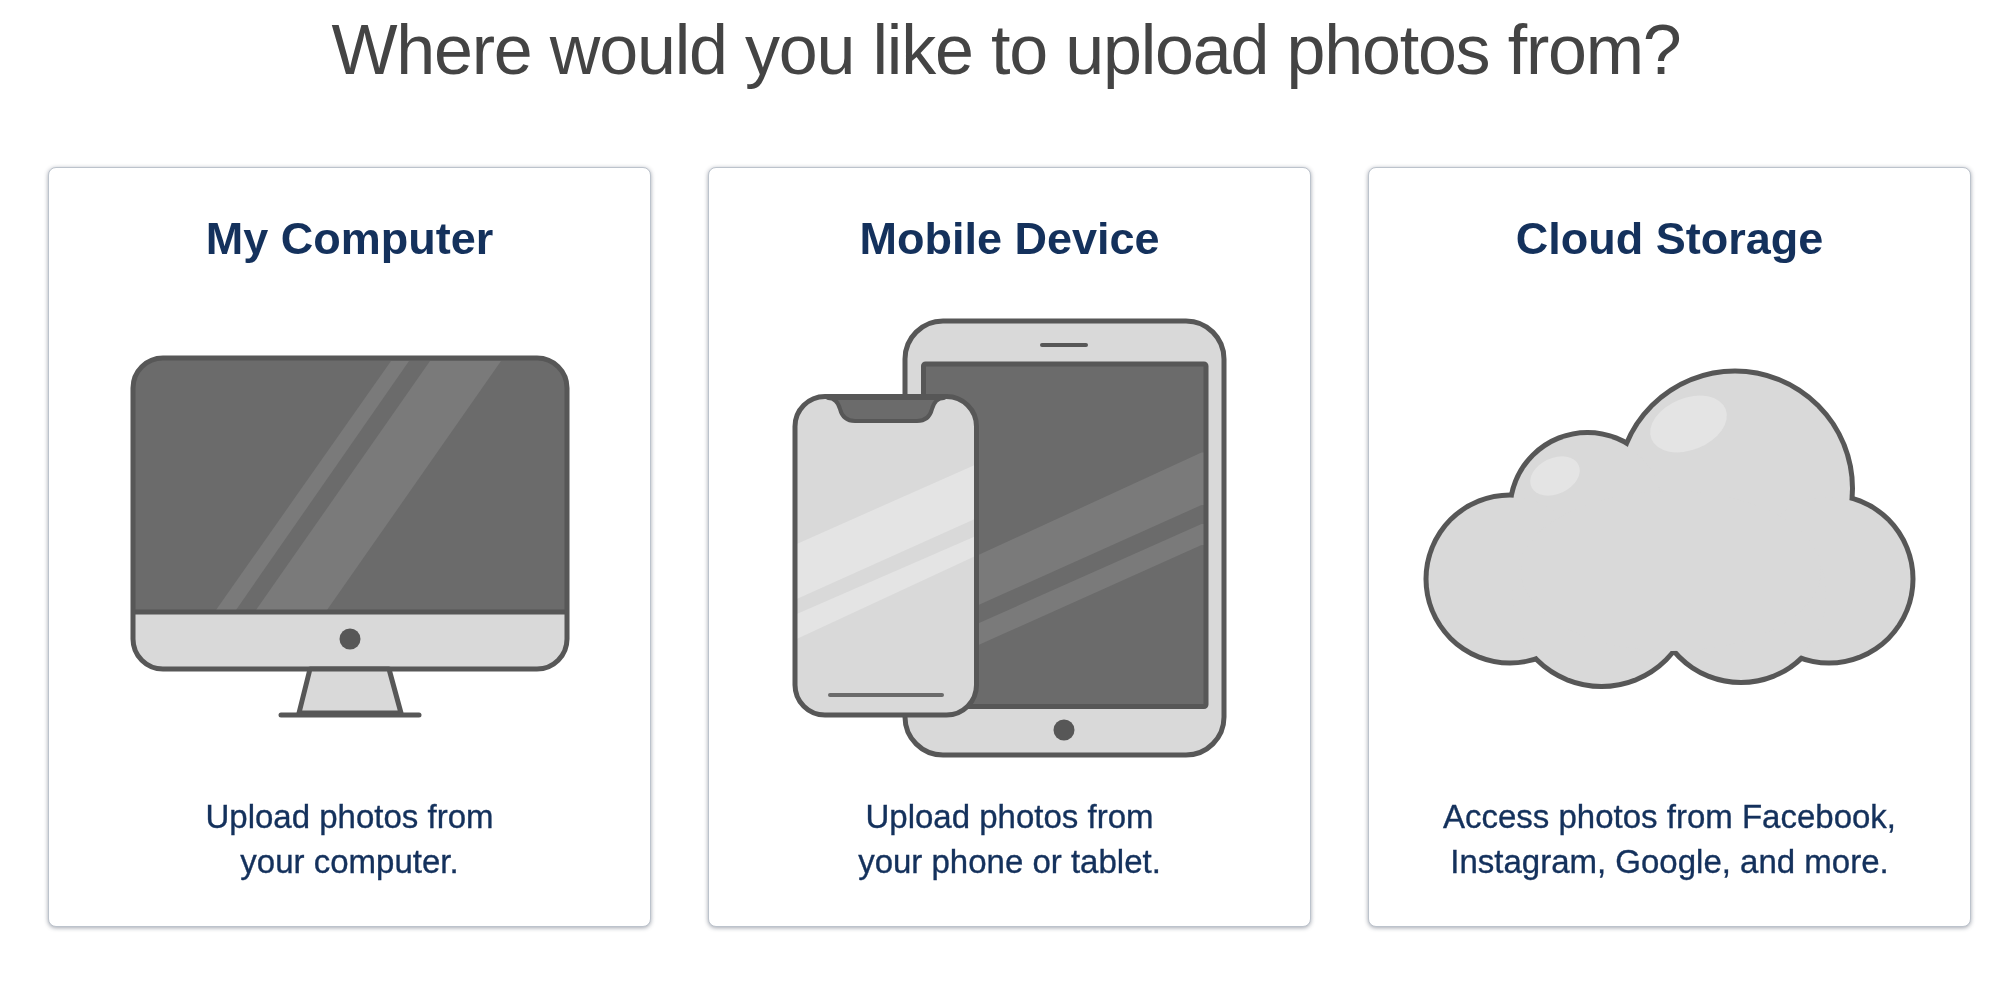 The height and width of the screenshot is (982, 2012). Describe the element at coordinates (349, 239) in the screenshot. I see `card-title: My Computer` at that location.